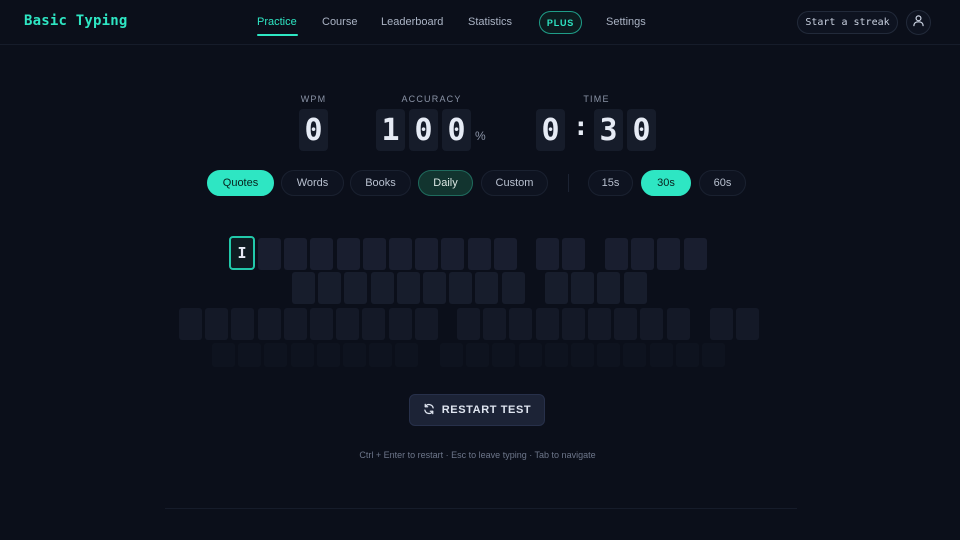 This screenshot has height=540, width=960. What do you see at coordinates (550, 130) in the screenshot?
I see `time-minutes-digit: 0` at bounding box center [550, 130].